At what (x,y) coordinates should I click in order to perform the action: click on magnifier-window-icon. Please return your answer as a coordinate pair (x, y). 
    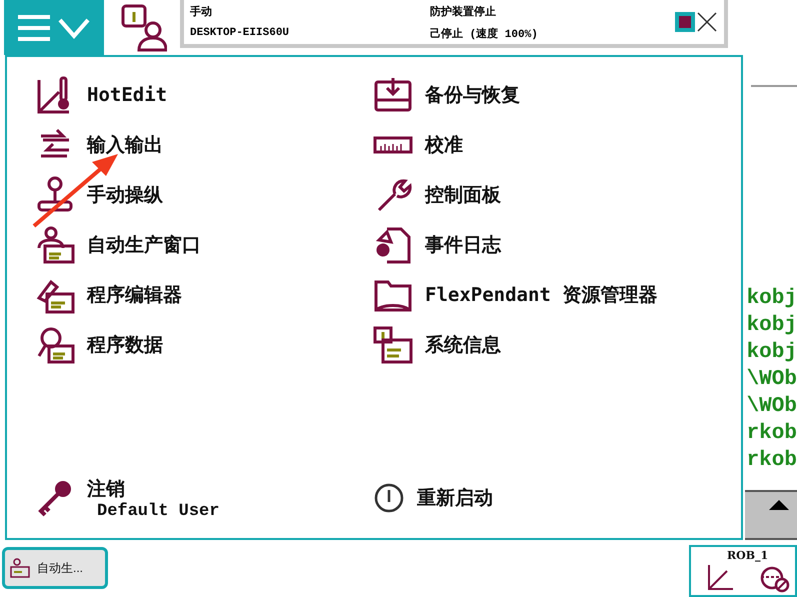
    Looking at the image, I should click on (55, 345).